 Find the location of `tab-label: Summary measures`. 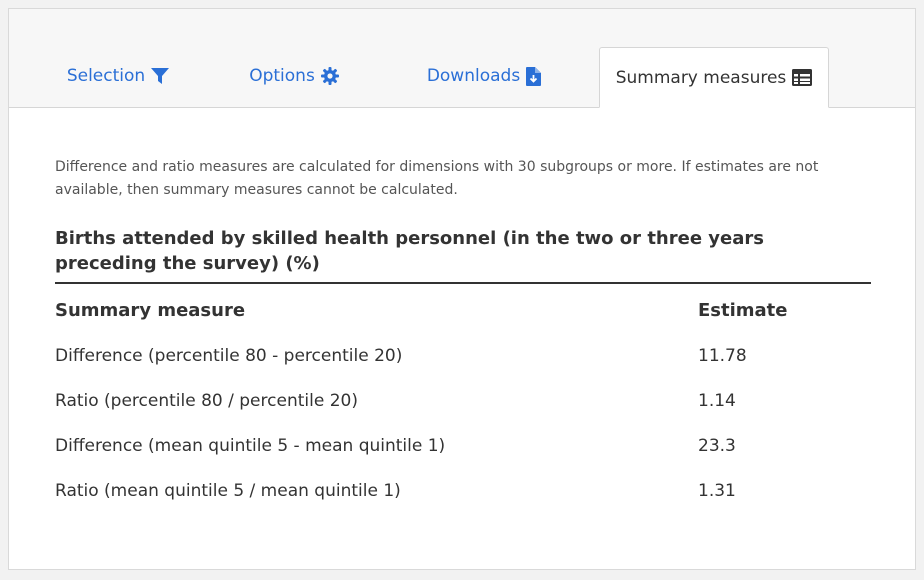

tab-label: Summary measures is located at coordinates (701, 77).